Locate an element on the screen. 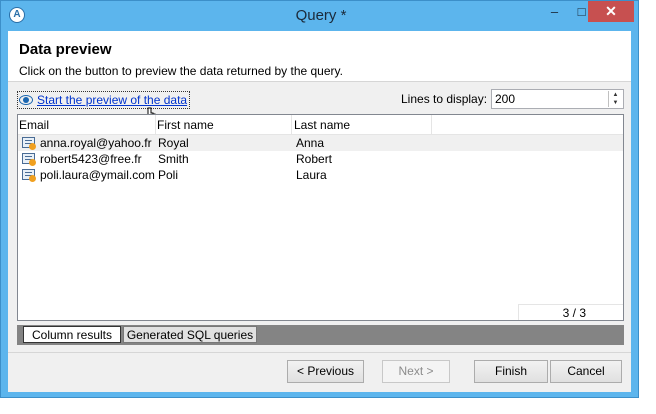 The height and width of the screenshot is (414, 656). record-count-box: 3 / 3 is located at coordinates (570, 312).